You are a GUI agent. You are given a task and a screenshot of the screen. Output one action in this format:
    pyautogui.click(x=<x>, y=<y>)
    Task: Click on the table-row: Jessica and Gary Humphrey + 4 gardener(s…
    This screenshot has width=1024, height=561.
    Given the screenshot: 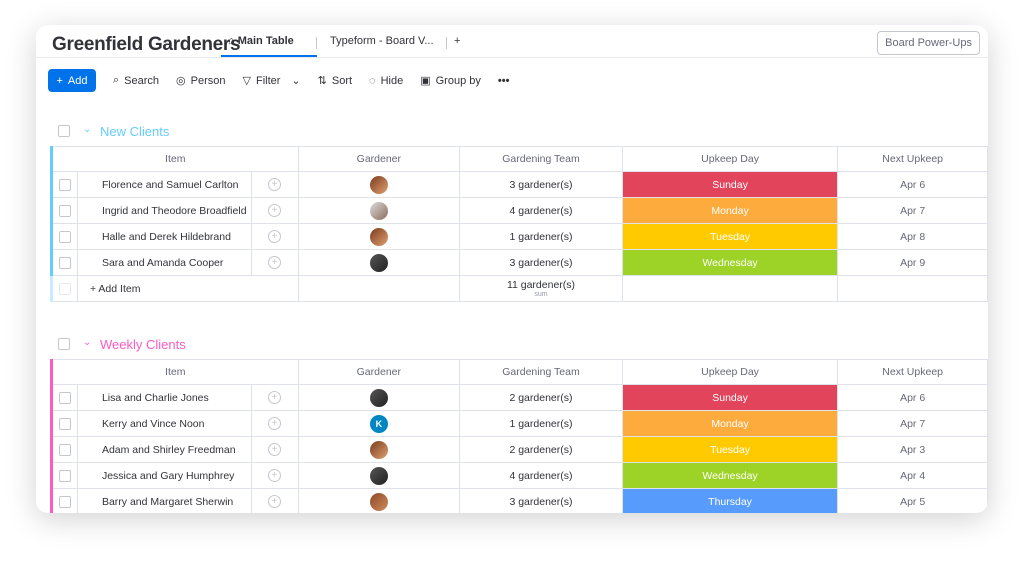 What is the action you would take?
    pyautogui.click(x=519, y=475)
    